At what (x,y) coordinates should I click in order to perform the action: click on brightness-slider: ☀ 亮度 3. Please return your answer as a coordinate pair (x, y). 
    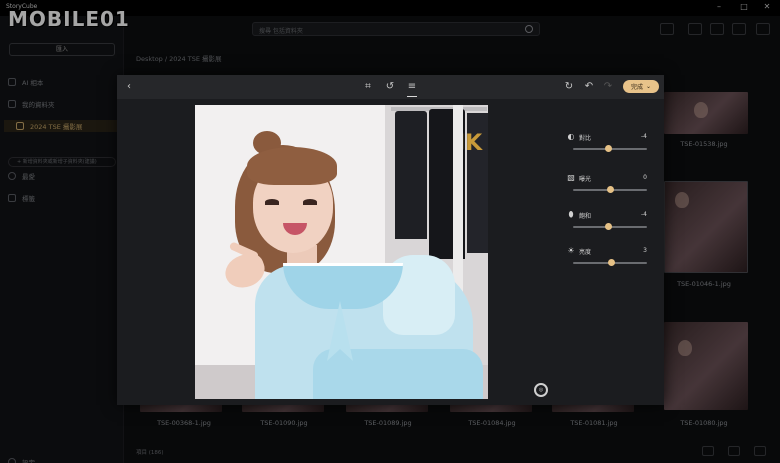
    Looking at the image, I should click on (607, 259).